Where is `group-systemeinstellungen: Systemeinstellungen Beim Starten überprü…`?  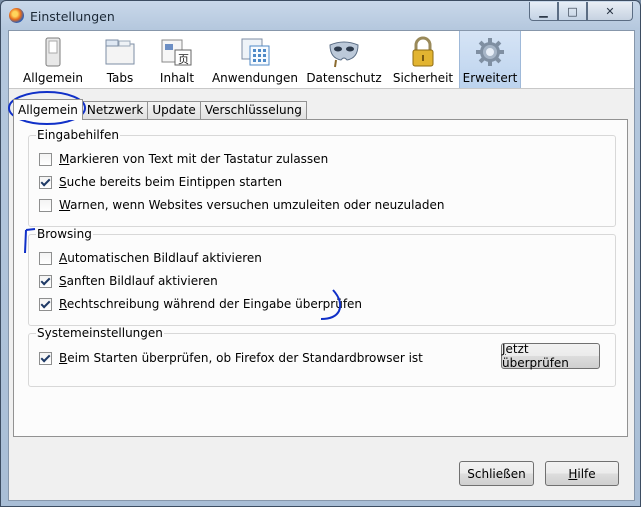 group-systemeinstellungen: Systemeinstellungen Beim Starten überprü… is located at coordinates (322, 356).